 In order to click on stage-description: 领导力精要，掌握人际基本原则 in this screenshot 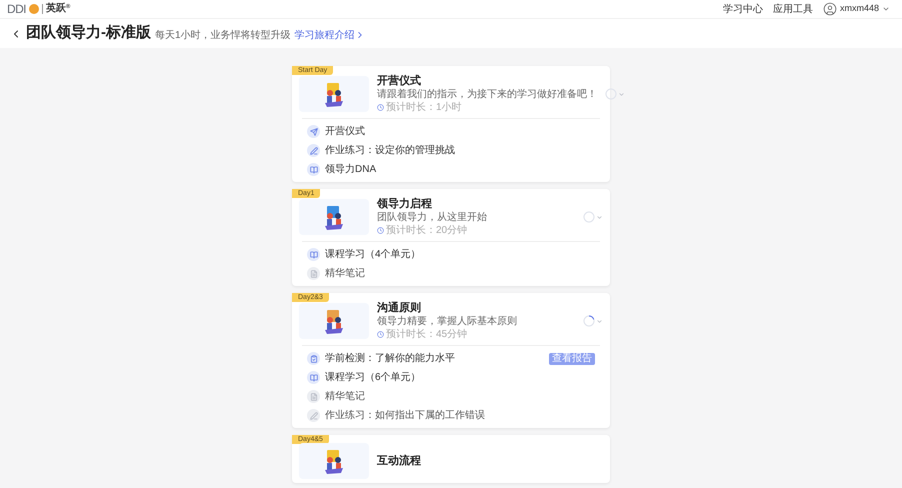, I will do `click(447, 321)`.